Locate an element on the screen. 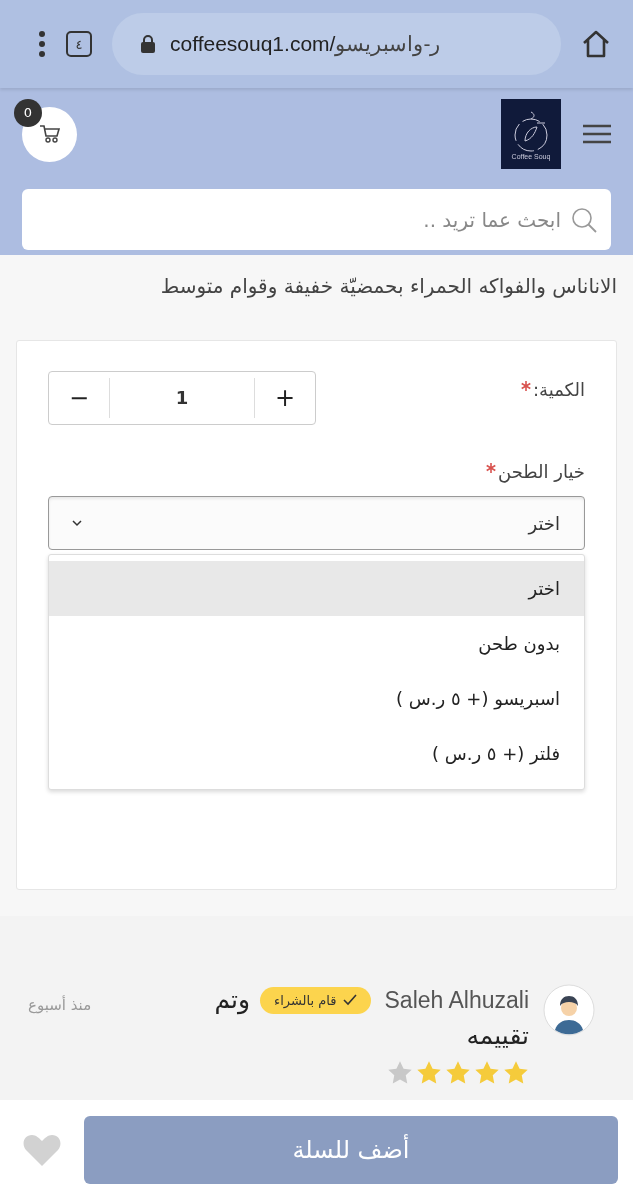  lock-icon is located at coordinates (148, 44).